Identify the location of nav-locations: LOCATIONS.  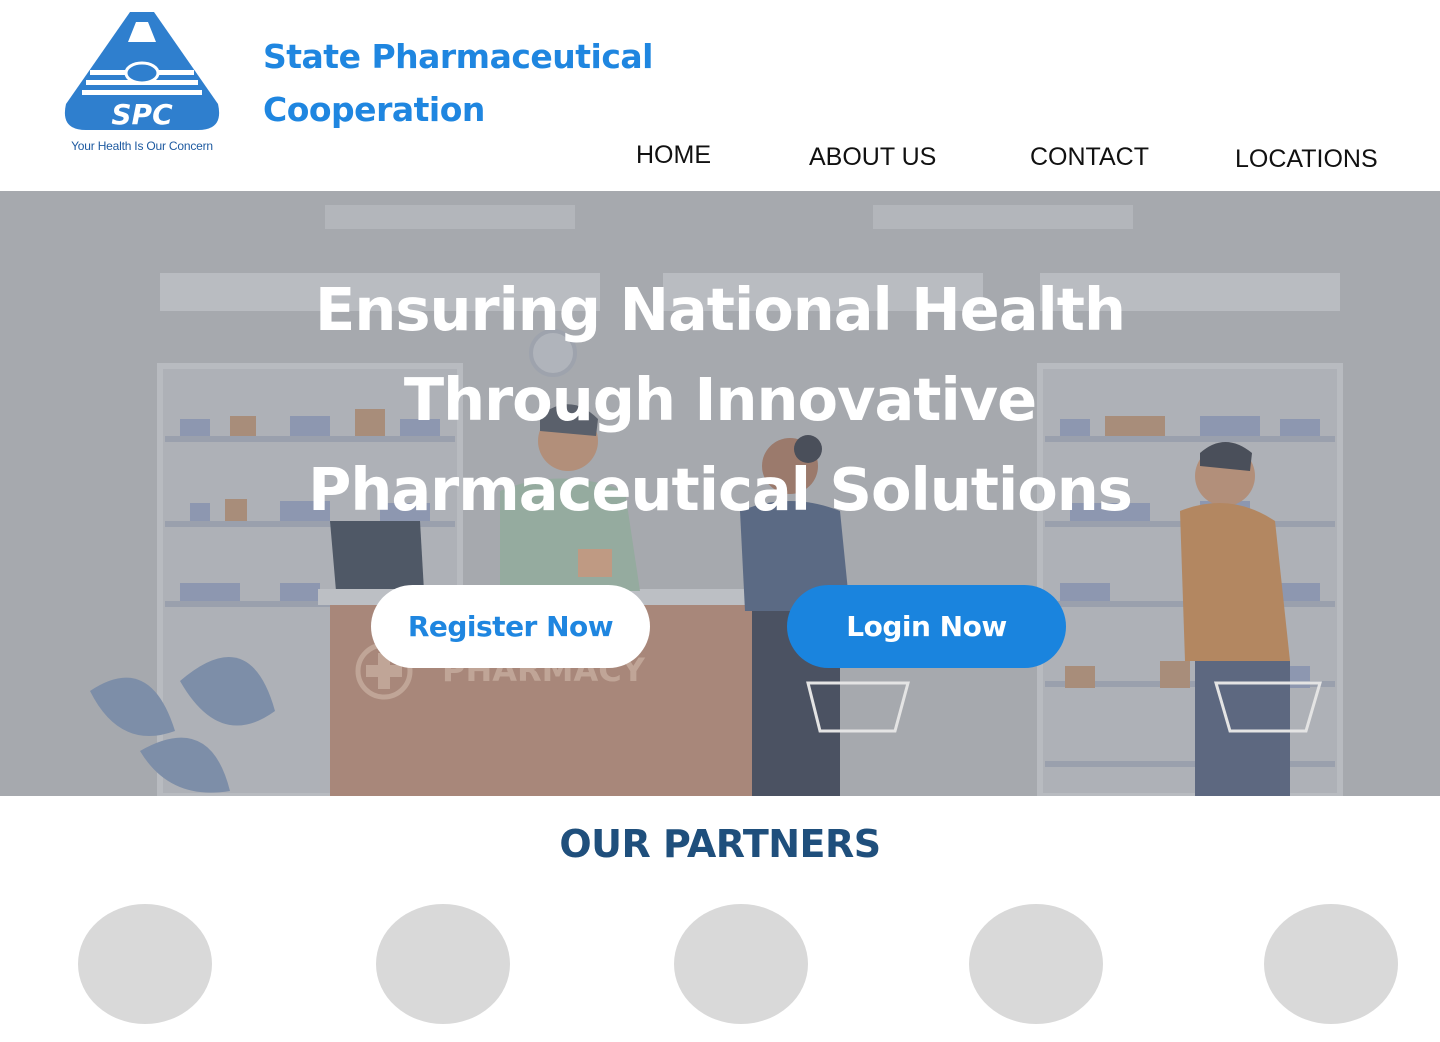
(1306, 159).